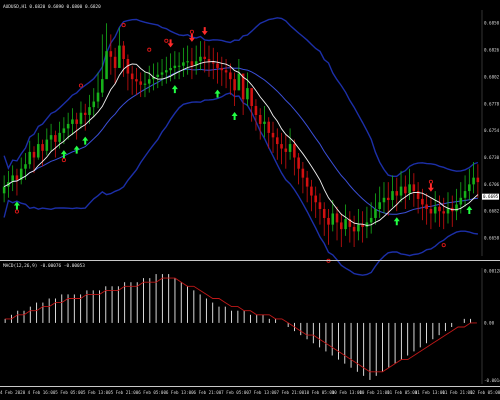  I want to click on time-axis-tick-label: 7 Feb 13:00, so click(263, 392).